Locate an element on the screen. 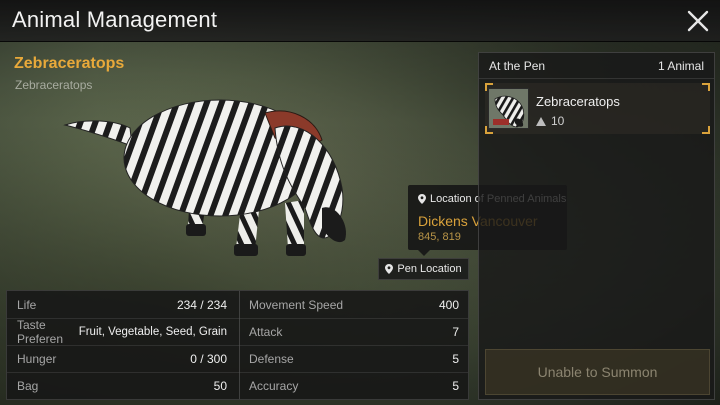 Image resolution: width=720 pixels, height=405 pixels. animal-thumbnail is located at coordinates (508, 108).